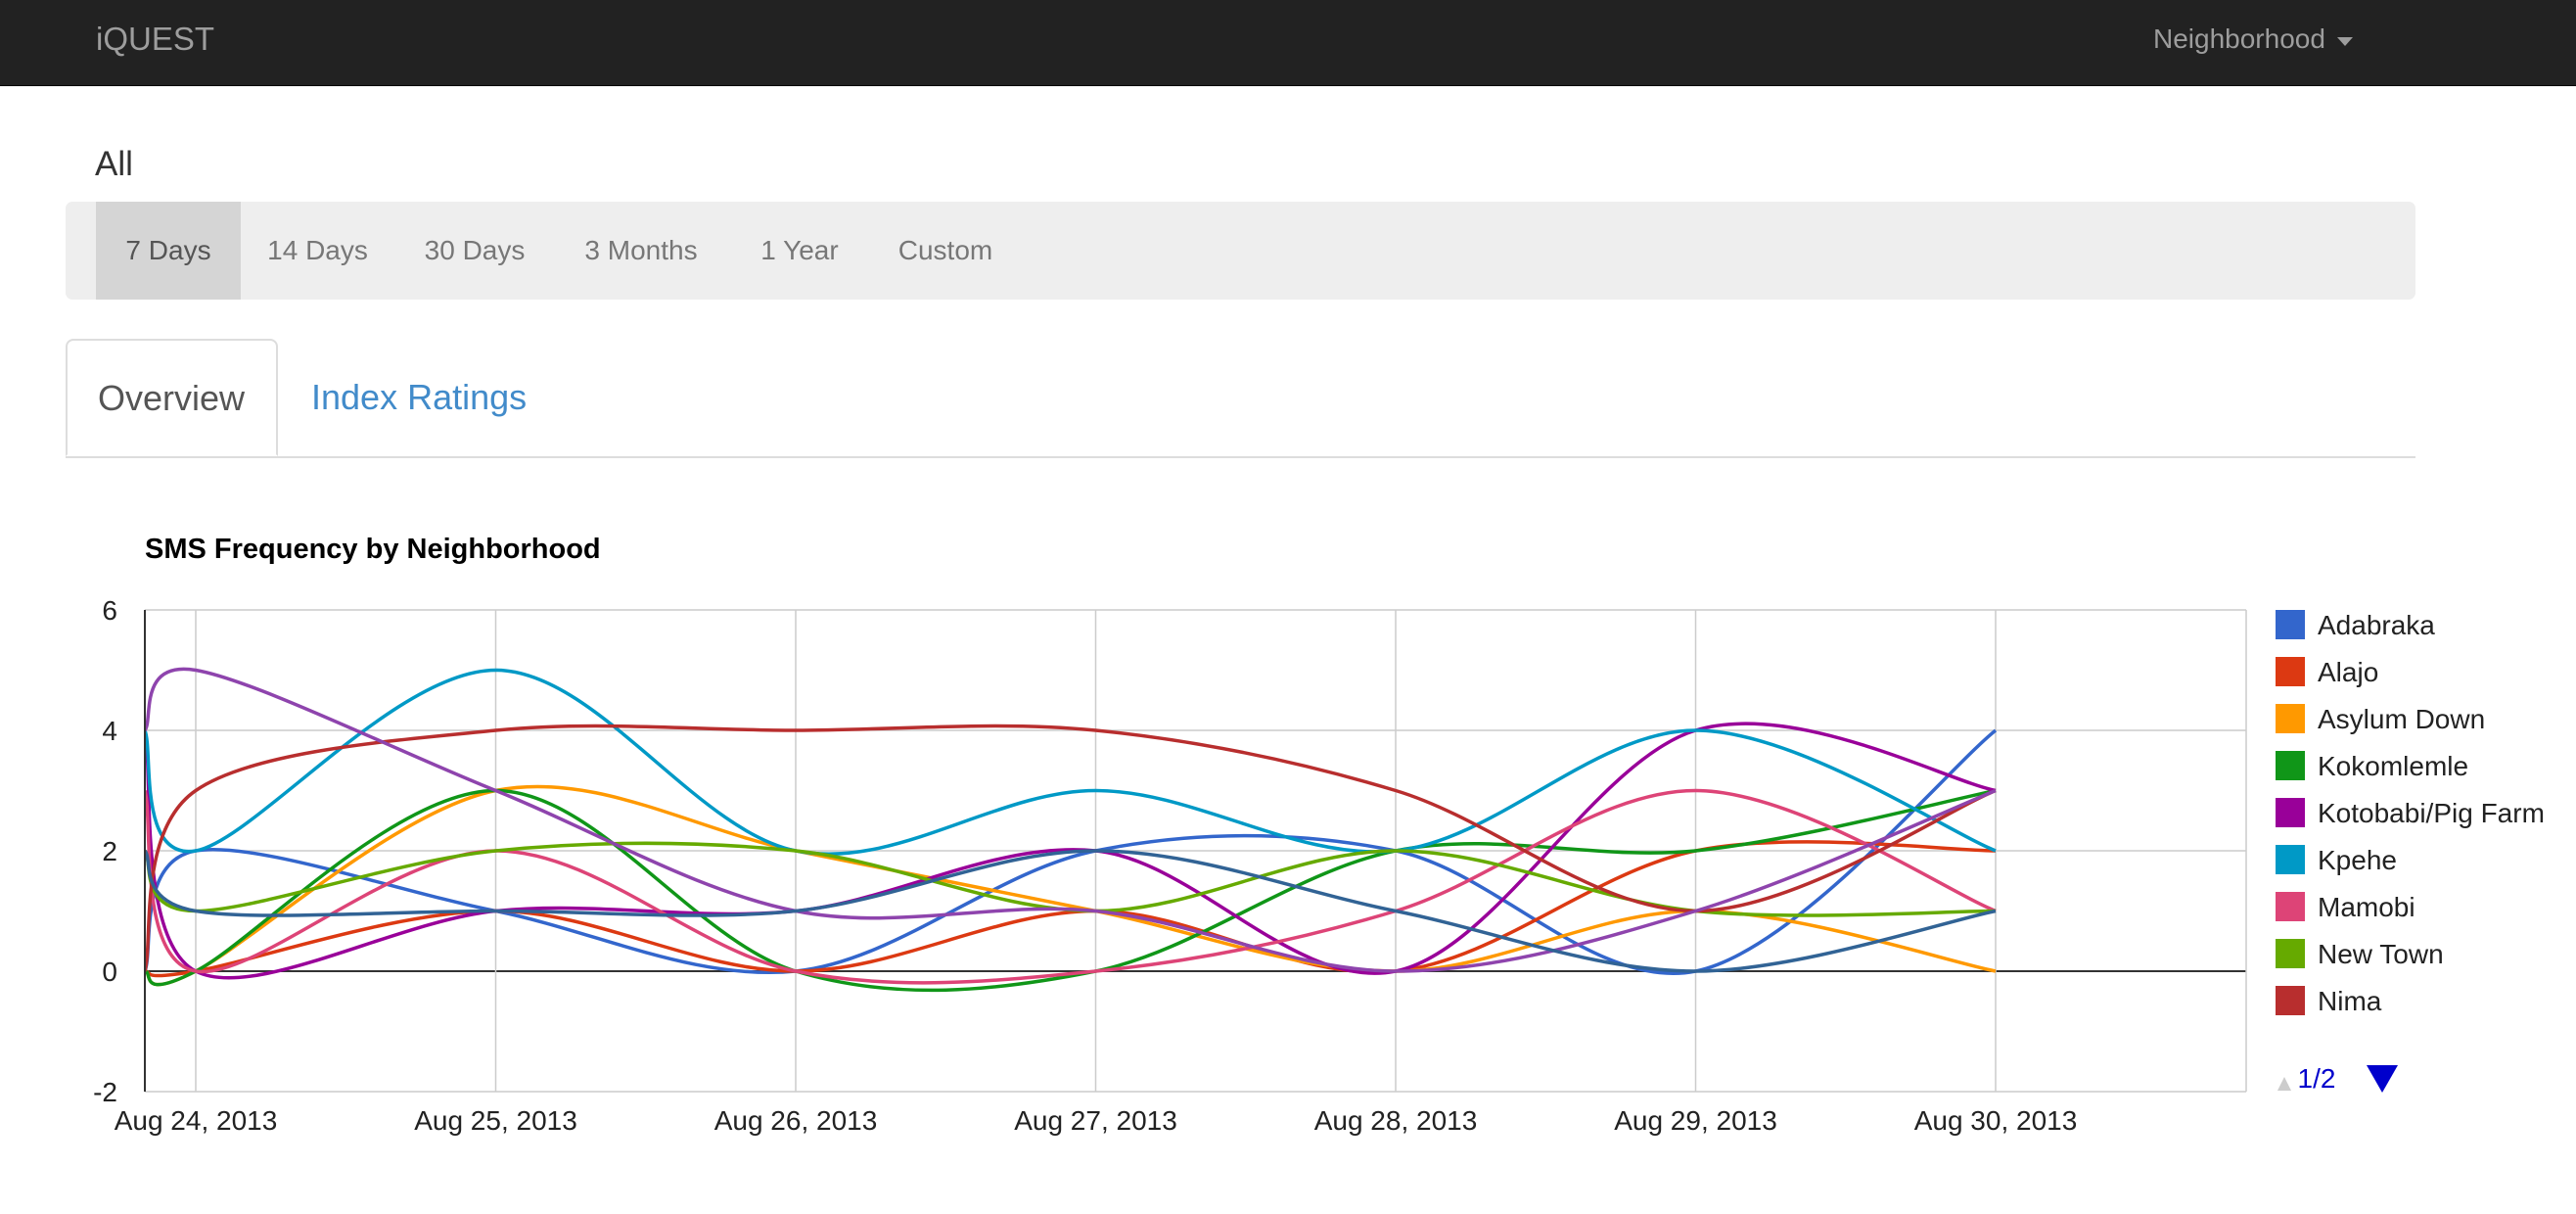 The height and width of the screenshot is (1214, 2576). Describe the element at coordinates (1071, 885) in the screenshot. I see `series-line-asylum-down` at that location.